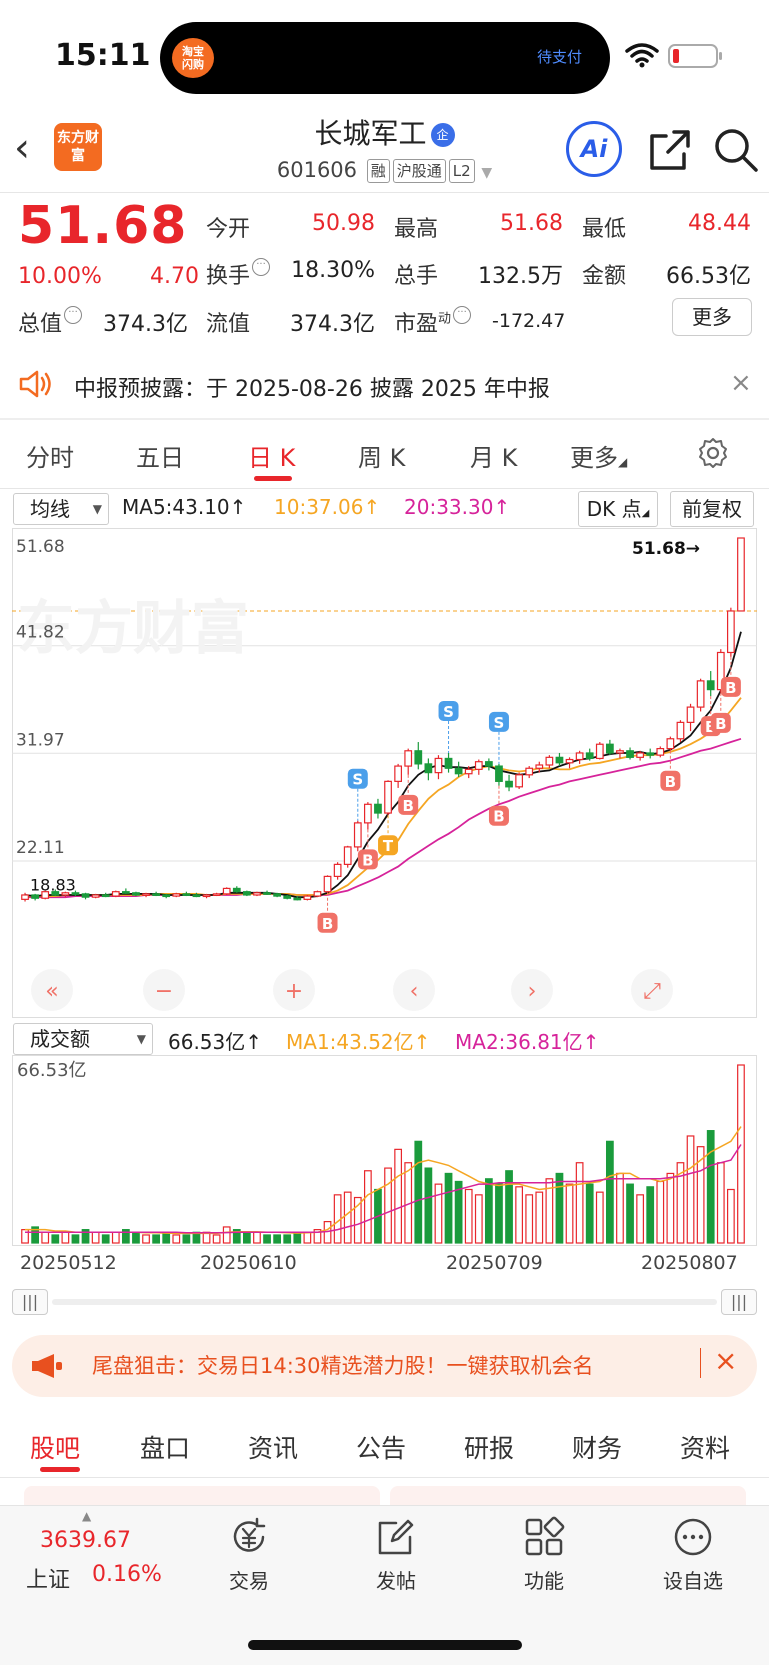 The width and height of the screenshot is (769, 1665). I want to click on index-name: 上证, so click(48, 1578).